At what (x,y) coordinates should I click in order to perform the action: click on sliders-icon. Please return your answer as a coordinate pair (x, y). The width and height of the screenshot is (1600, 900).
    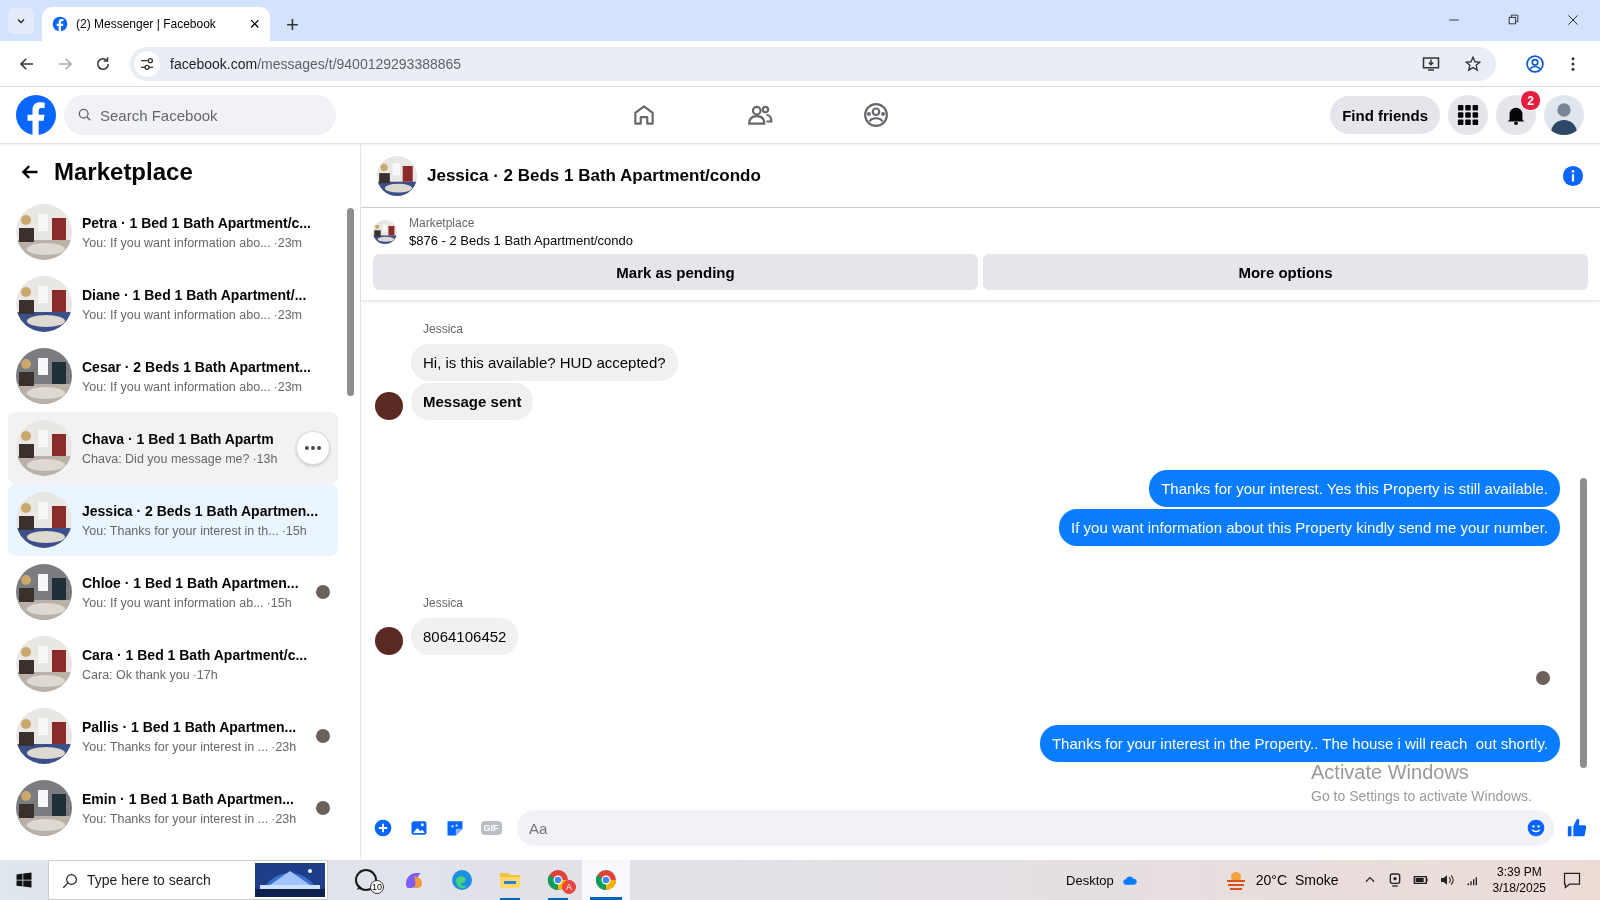
    Looking at the image, I should click on (147, 63).